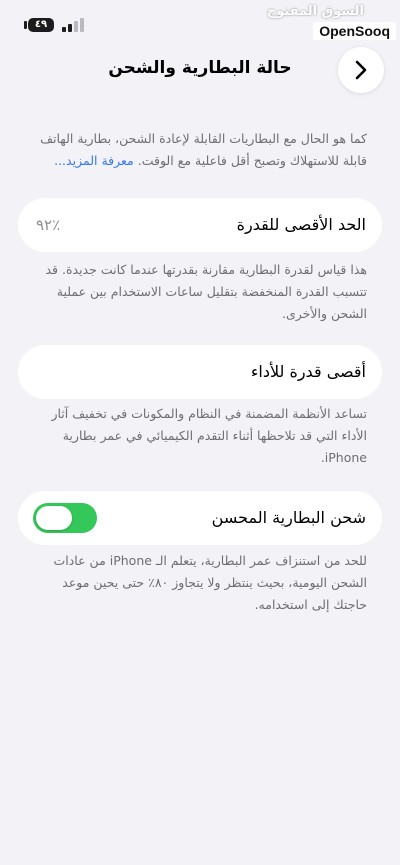 Image resolution: width=400 pixels, height=865 pixels. Describe the element at coordinates (48, 225) in the screenshot. I see `max-capacity-value: ٪٩٢` at that location.